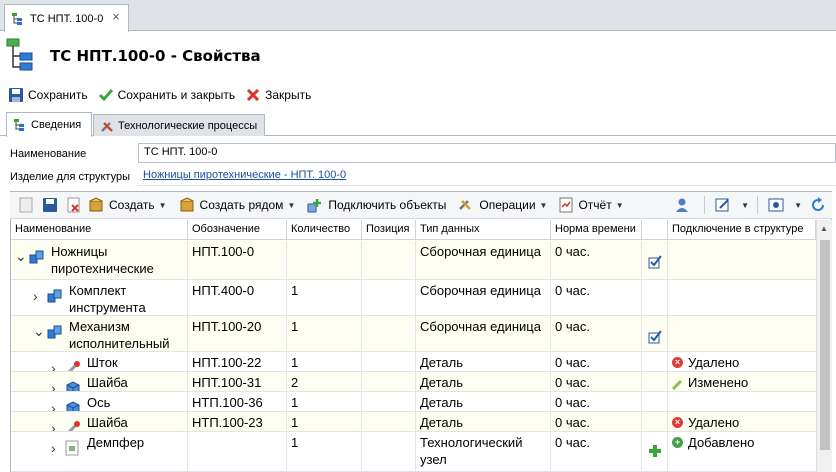 This screenshot has height=472, width=836. What do you see at coordinates (99, 230) in the screenshot?
I see `column-header-name: Наименование` at bounding box center [99, 230].